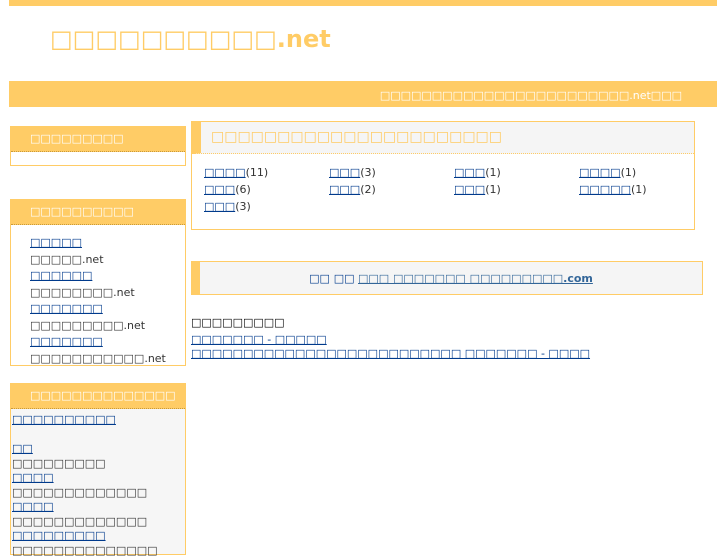 This screenshot has height=558, width=727. Describe the element at coordinates (368, 189) in the screenshot. I see `category-count: (2)` at that location.